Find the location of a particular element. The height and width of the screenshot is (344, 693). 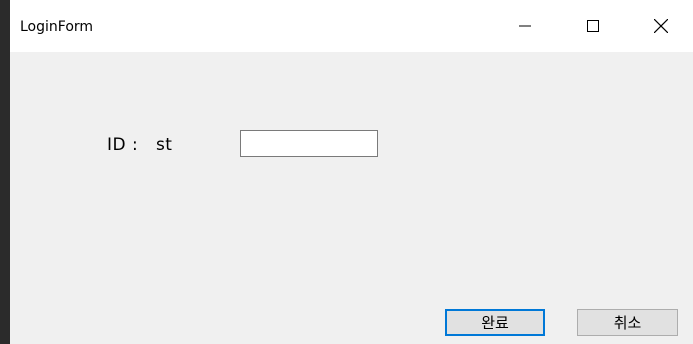

close-button is located at coordinates (661, 26).